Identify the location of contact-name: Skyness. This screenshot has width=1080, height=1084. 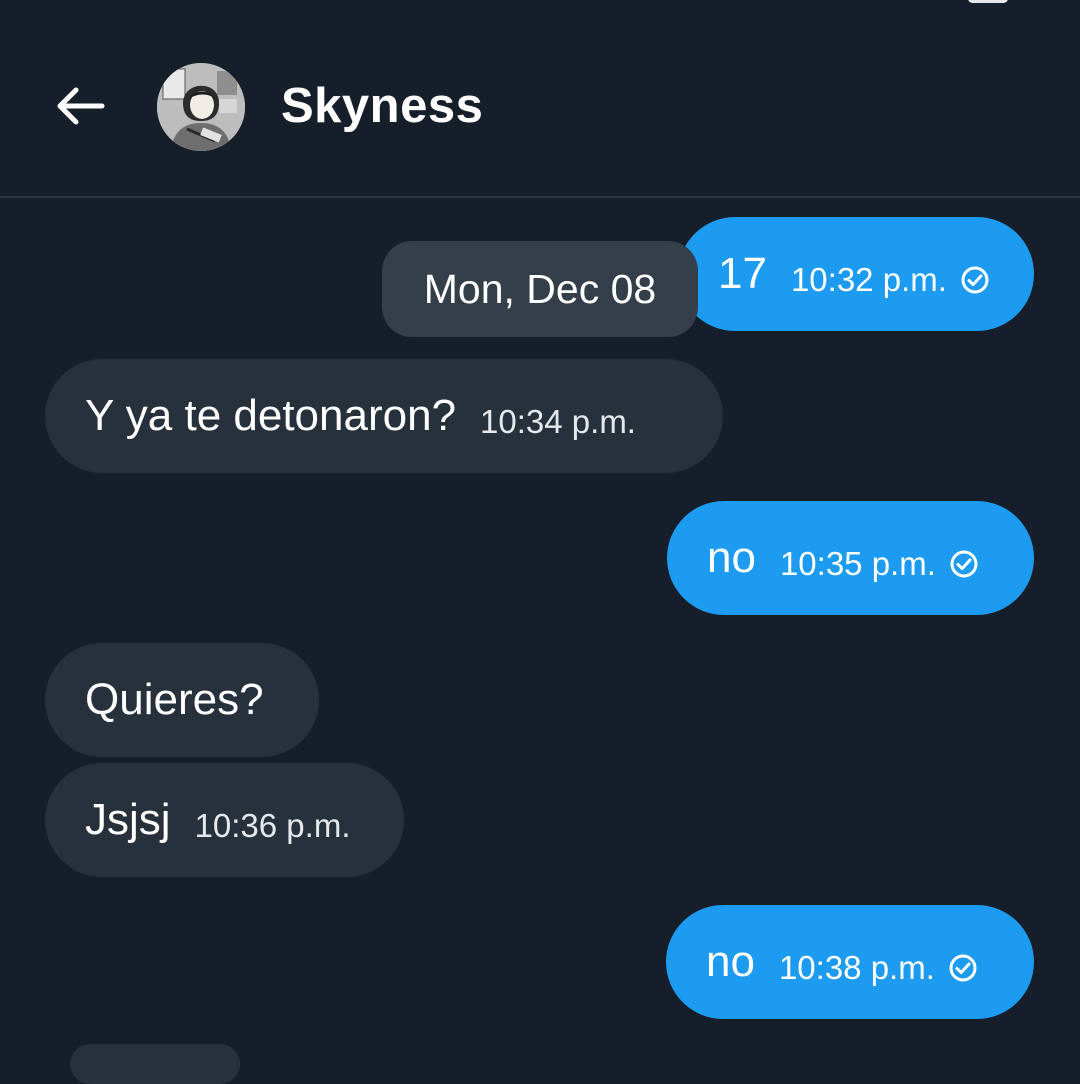
(382, 106).